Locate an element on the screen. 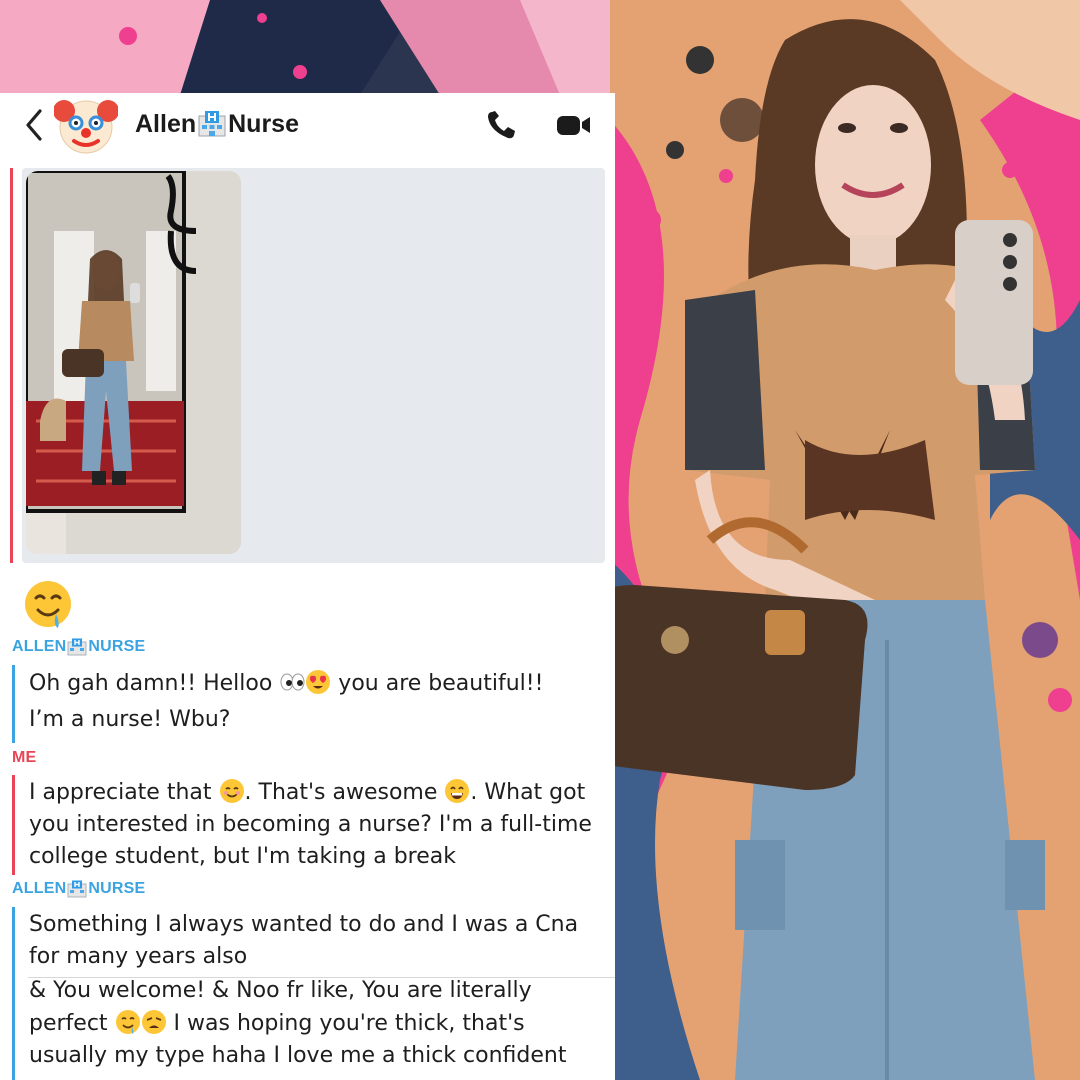  message-text-segment: I appreciate that is located at coordinates (124, 792).